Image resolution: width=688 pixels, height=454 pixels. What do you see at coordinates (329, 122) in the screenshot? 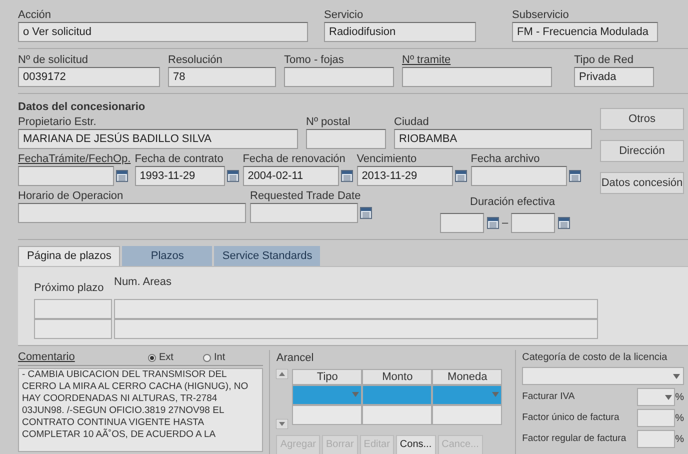
I see `field-label: Nº postal` at bounding box center [329, 122].